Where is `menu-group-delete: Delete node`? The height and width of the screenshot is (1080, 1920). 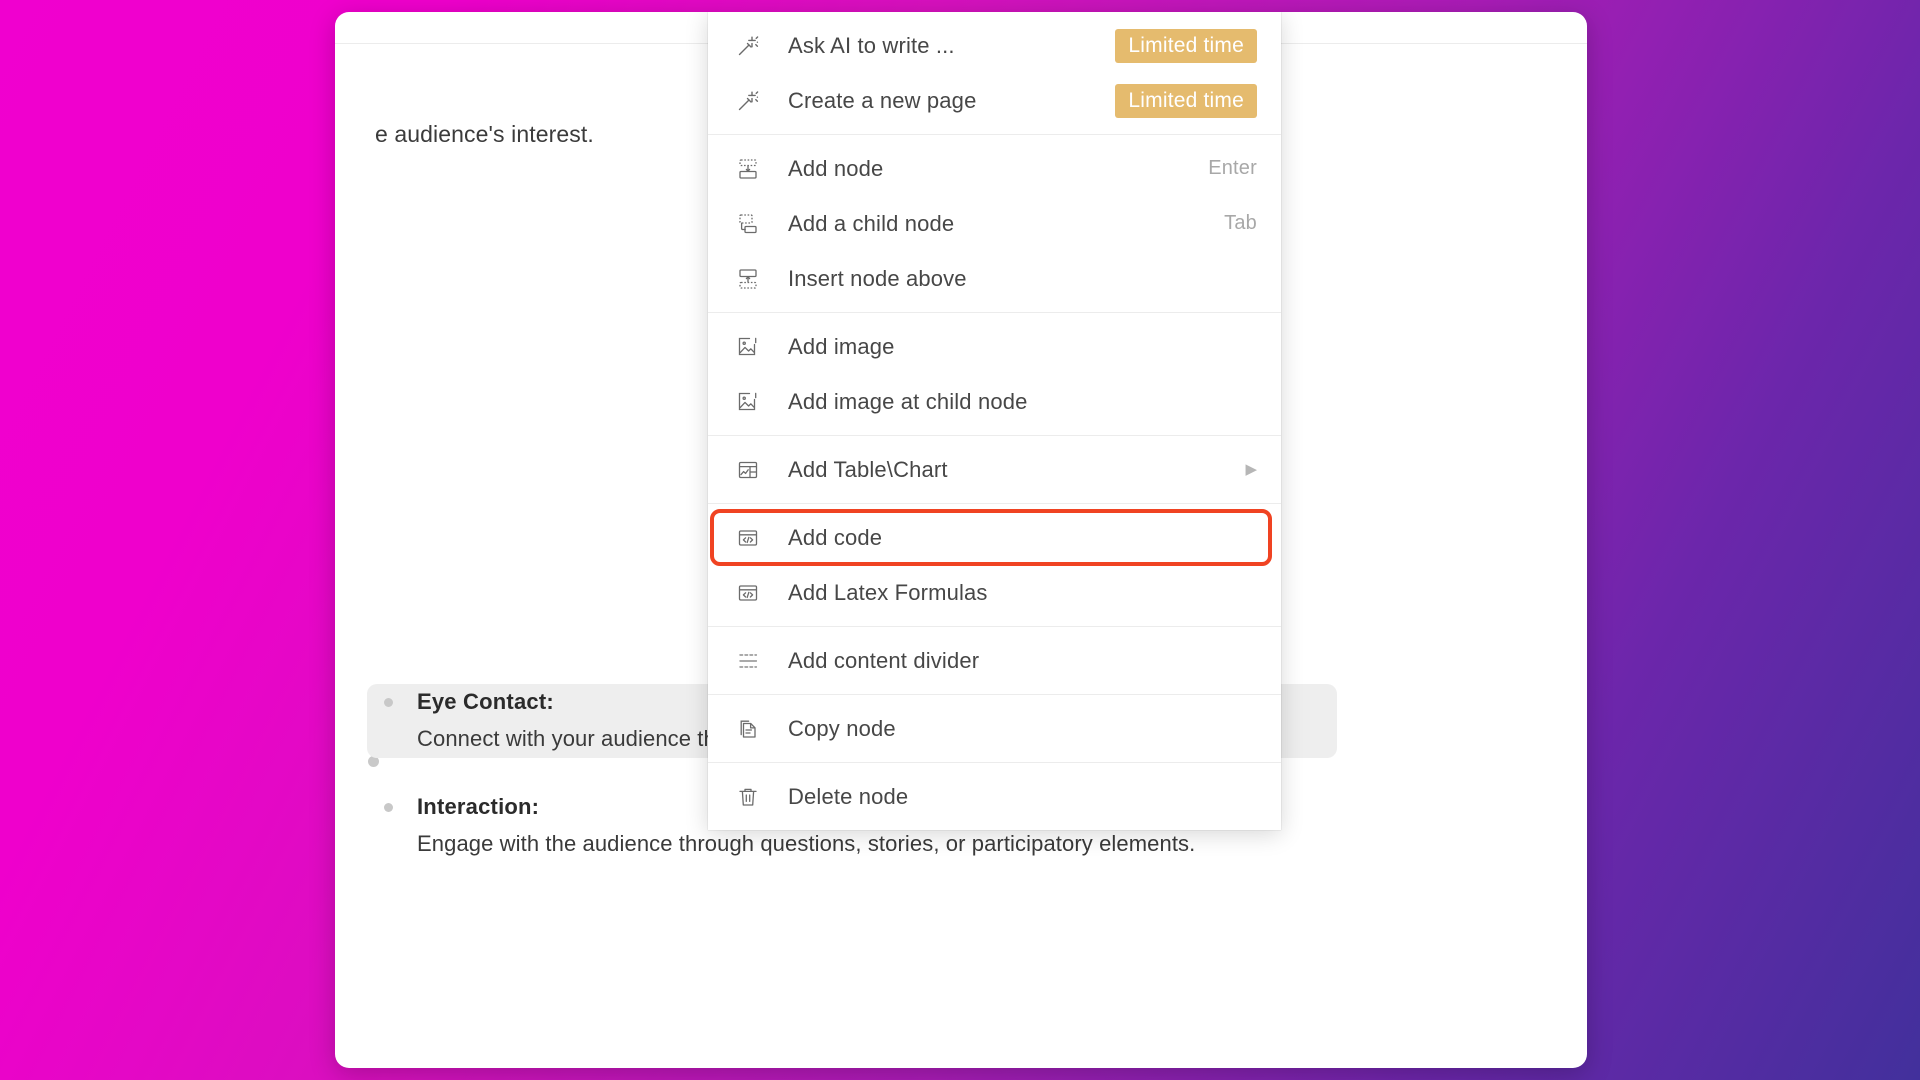 menu-group-delete: Delete node is located at coordinates (994, 796).